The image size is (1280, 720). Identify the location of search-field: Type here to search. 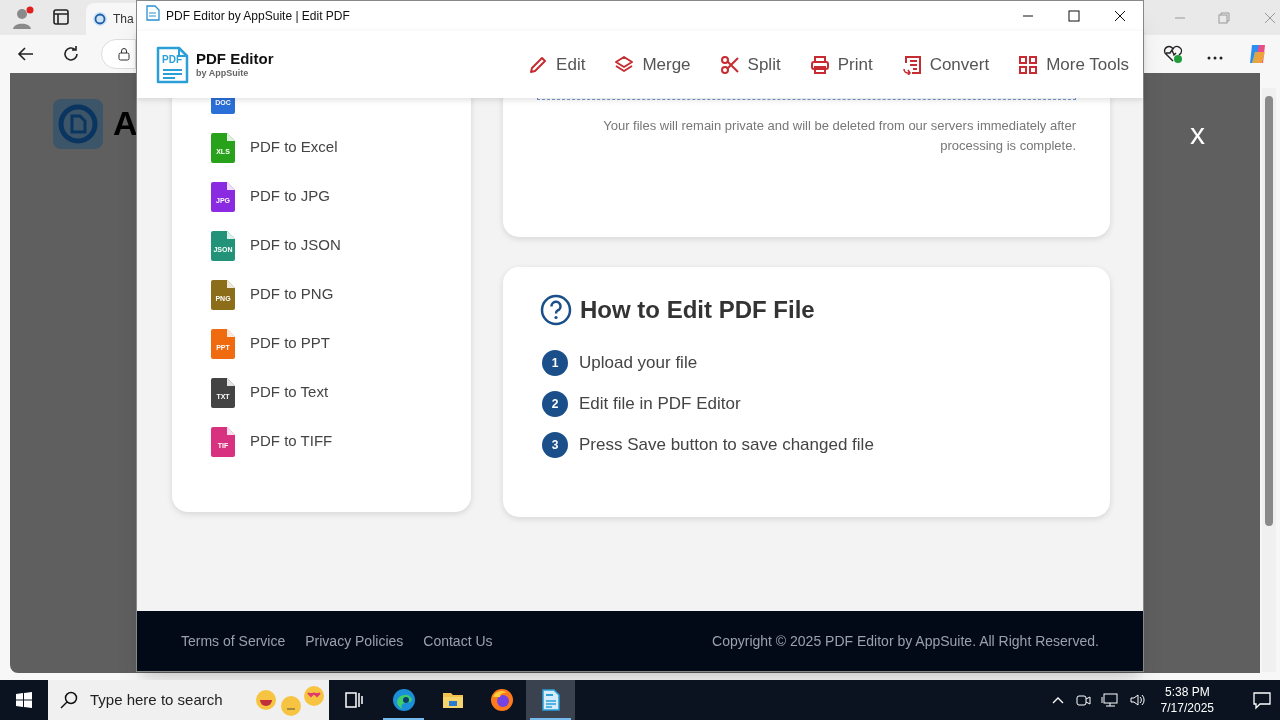
(188, 700).